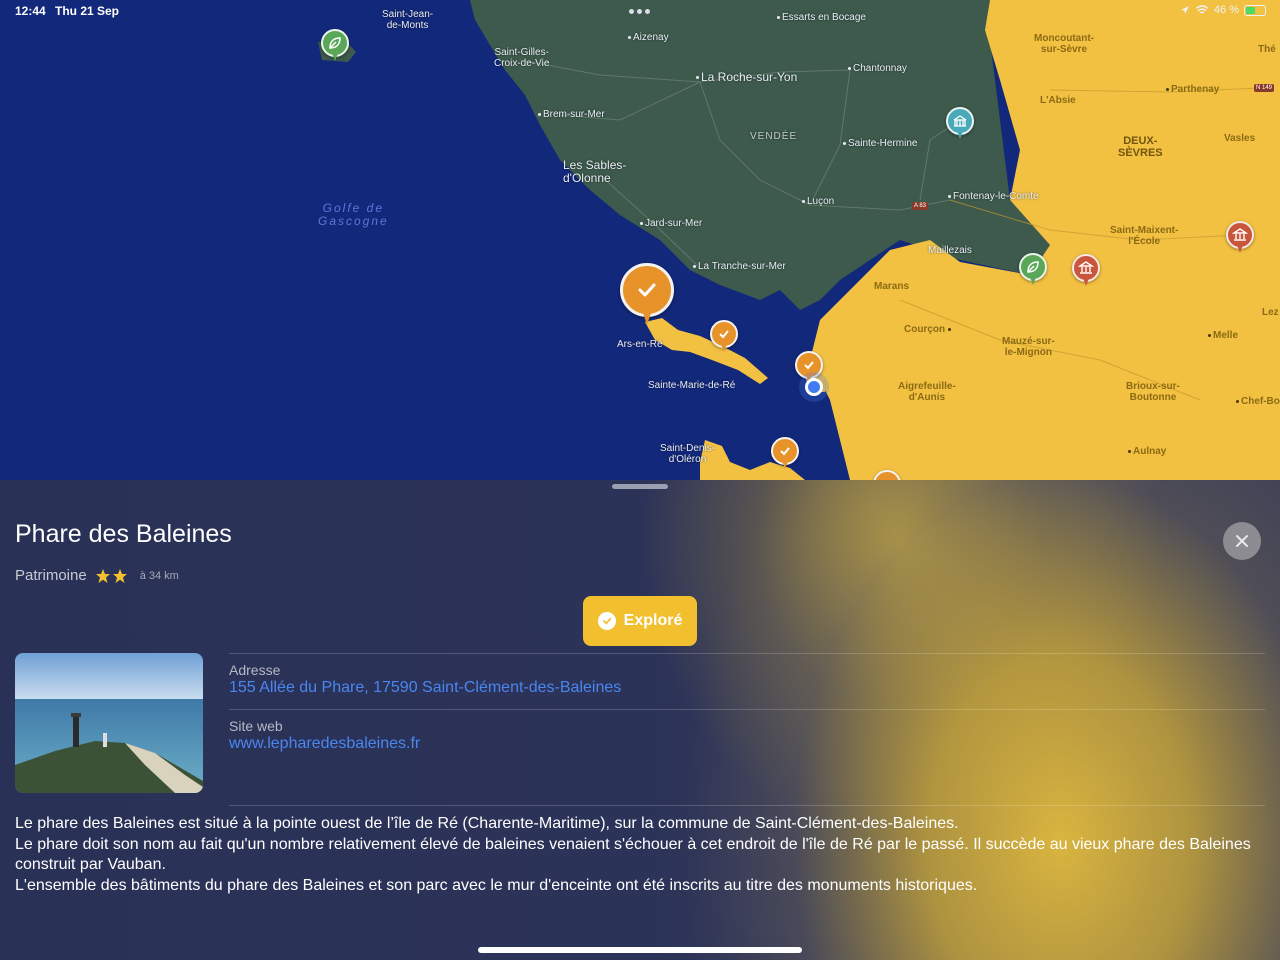  What do you see at coordinates (671, 224) in the screenshot?
I see `place-jard-sur-mer: Jard-sur-Mer` at bounding box center [671, 224].